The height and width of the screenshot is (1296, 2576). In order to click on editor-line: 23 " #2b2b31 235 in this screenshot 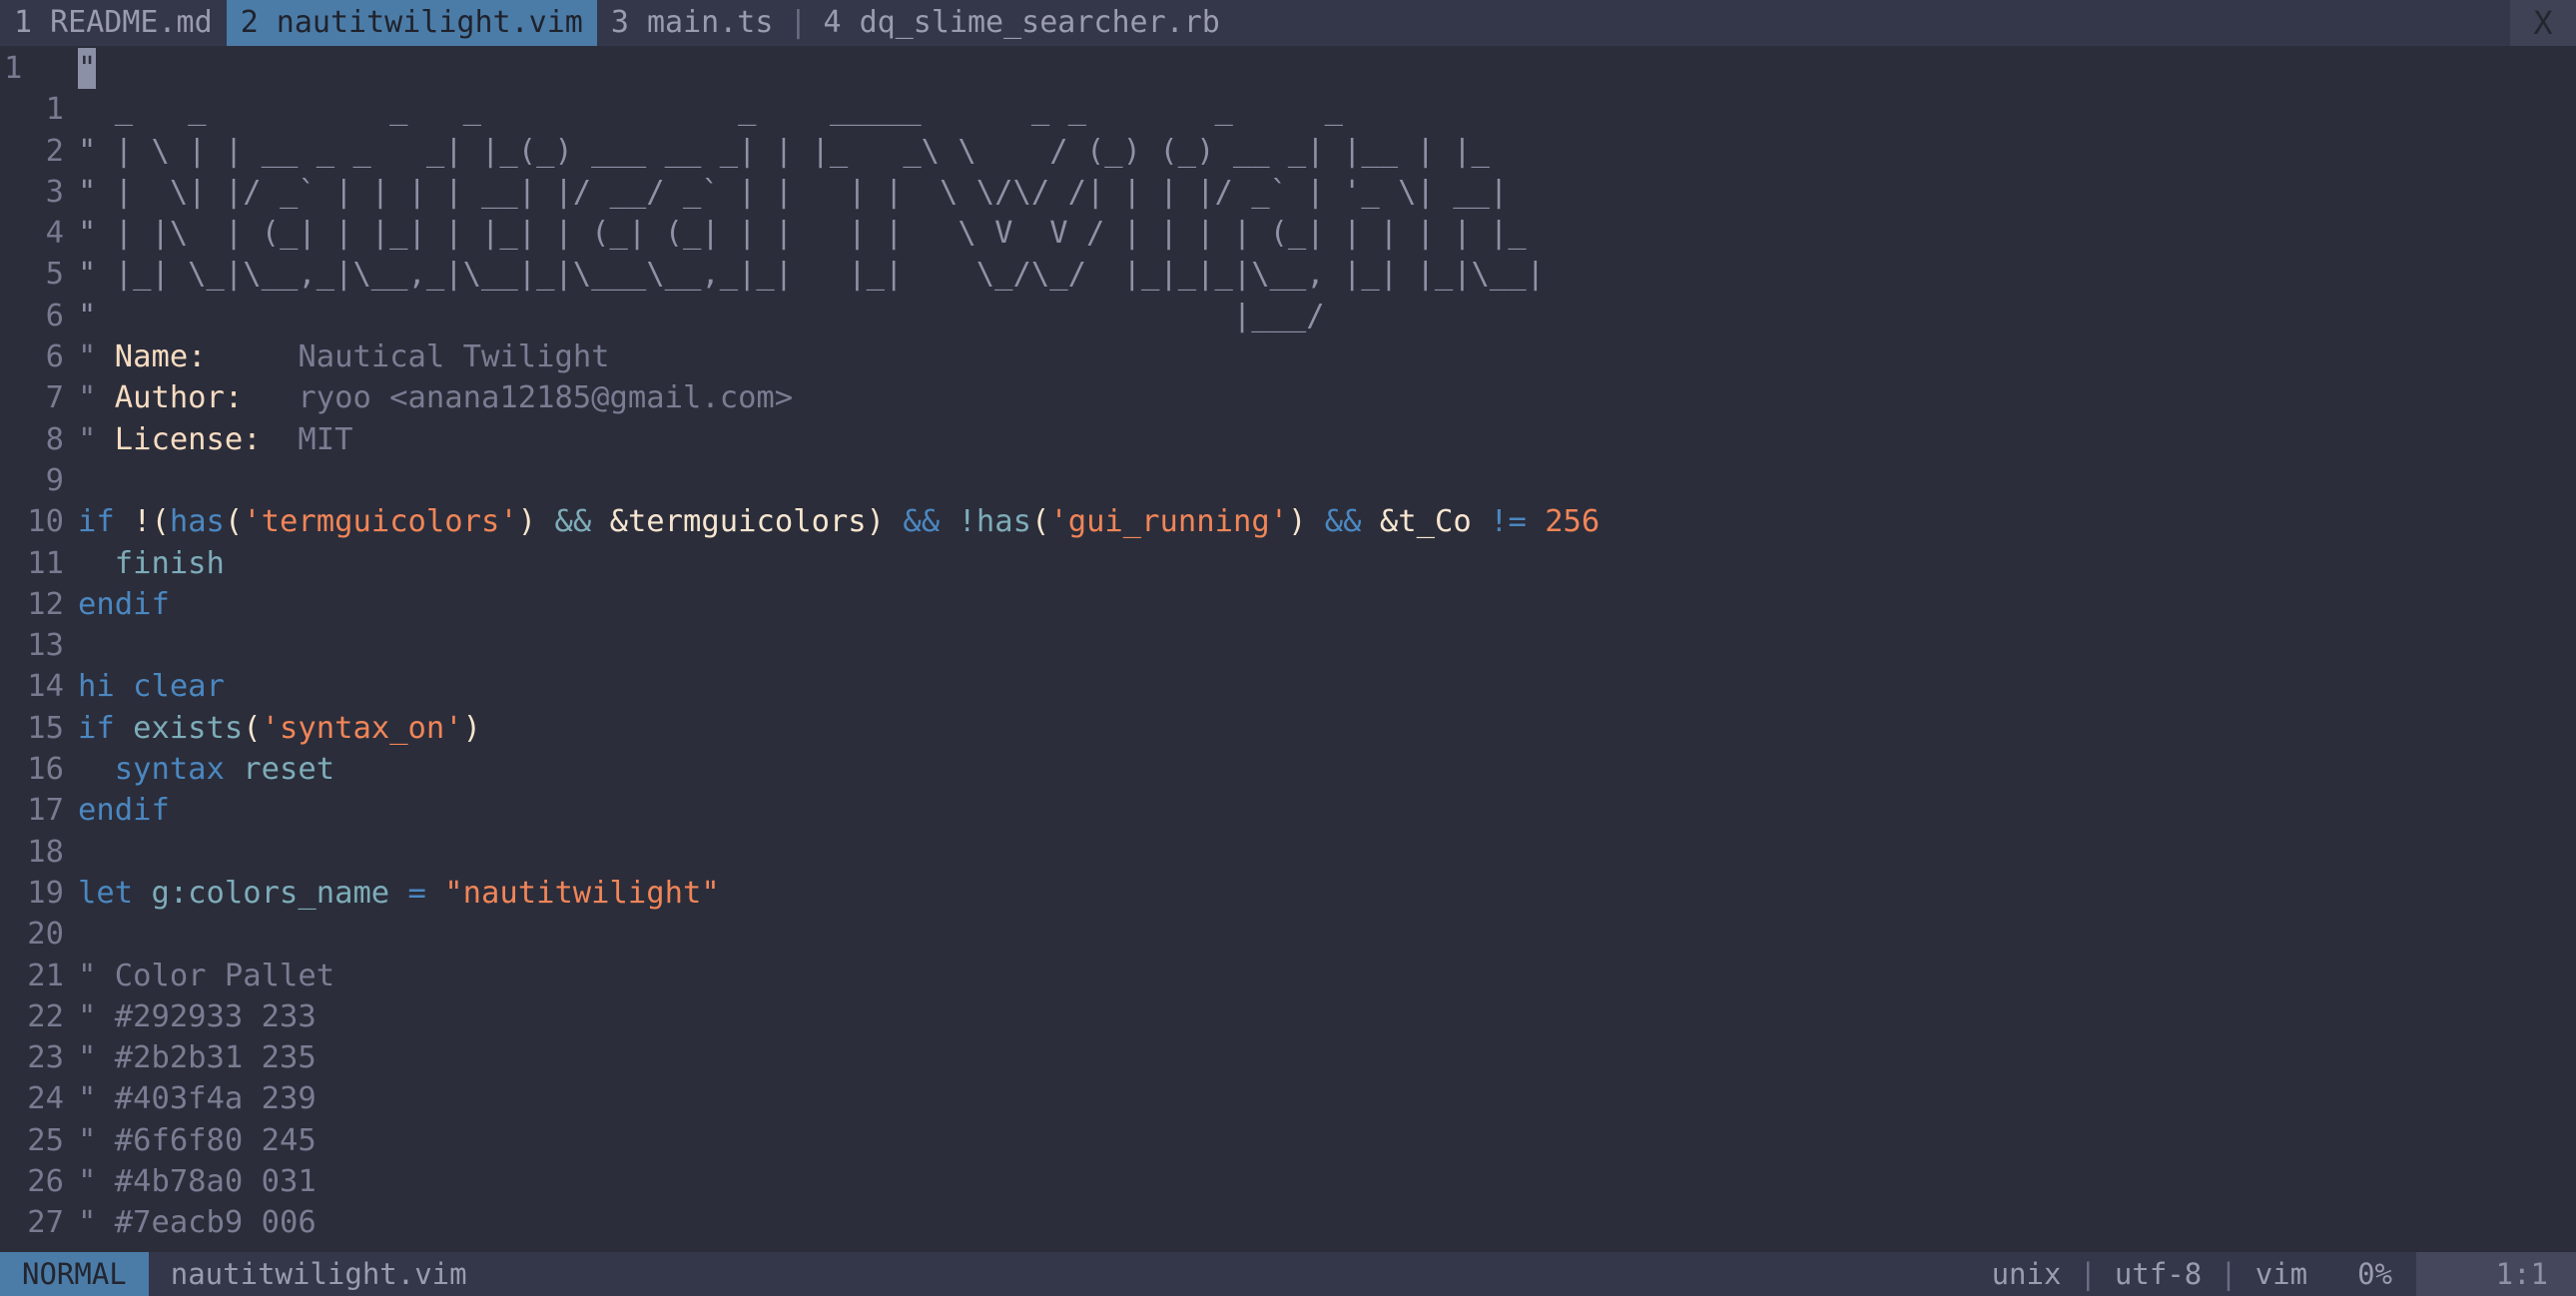, I will do `click(1288, 1057)`.